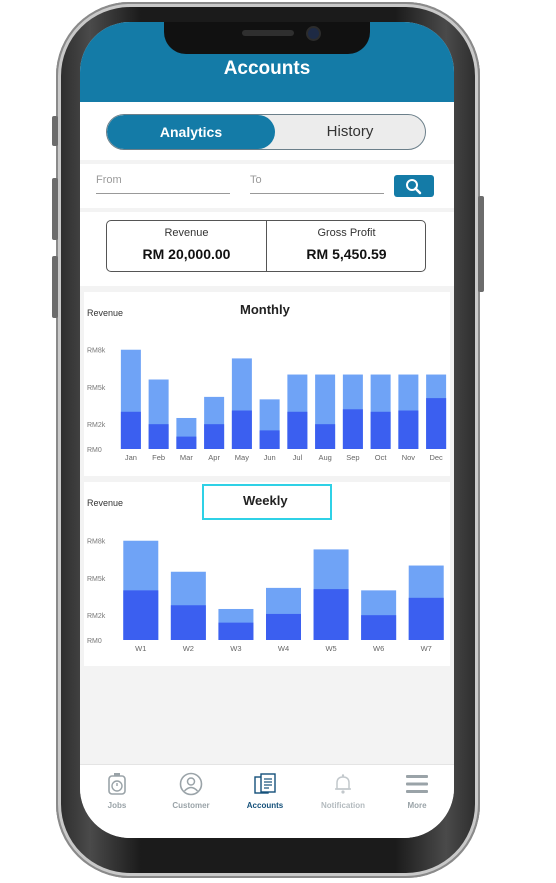  What do you see at coordinates (235, 648) in the screenshot?
I see `weekly-x-tick: W3` at bounding box center [235, 648].